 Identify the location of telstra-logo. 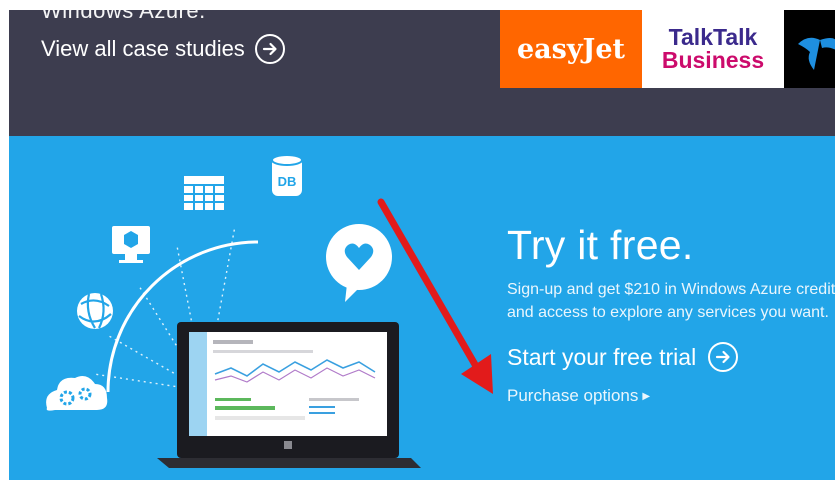
(809, 49).